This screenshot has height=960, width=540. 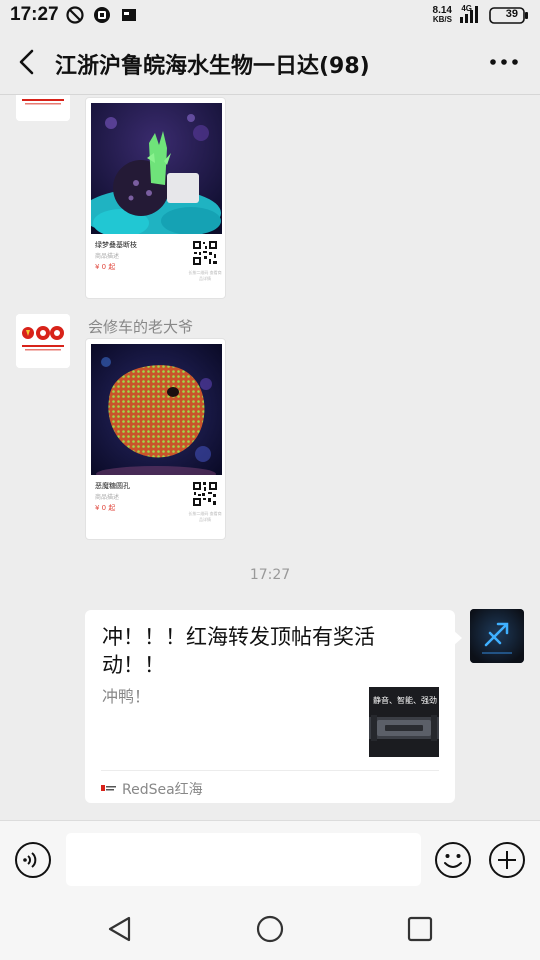 What do you see at coordinates (420, 929) in the screenshot?
I see `system-recents-icon` at bounding box center [420, 929].